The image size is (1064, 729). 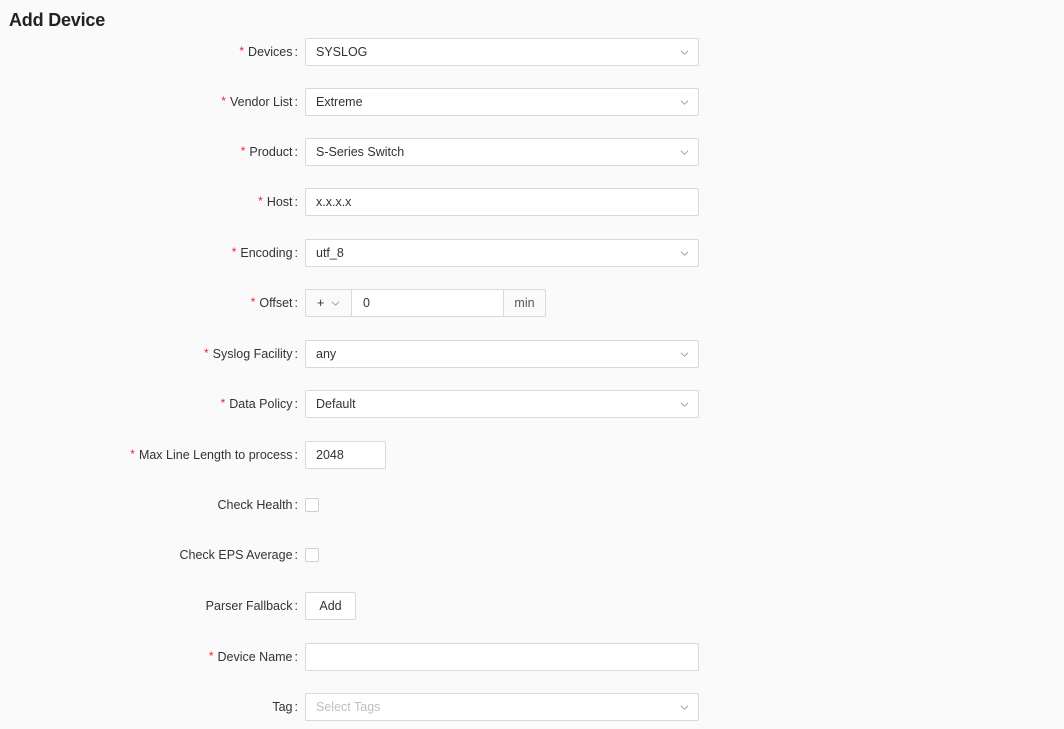 I want to click on vendor-list-value: Extreme, so click(x=339, y=102).